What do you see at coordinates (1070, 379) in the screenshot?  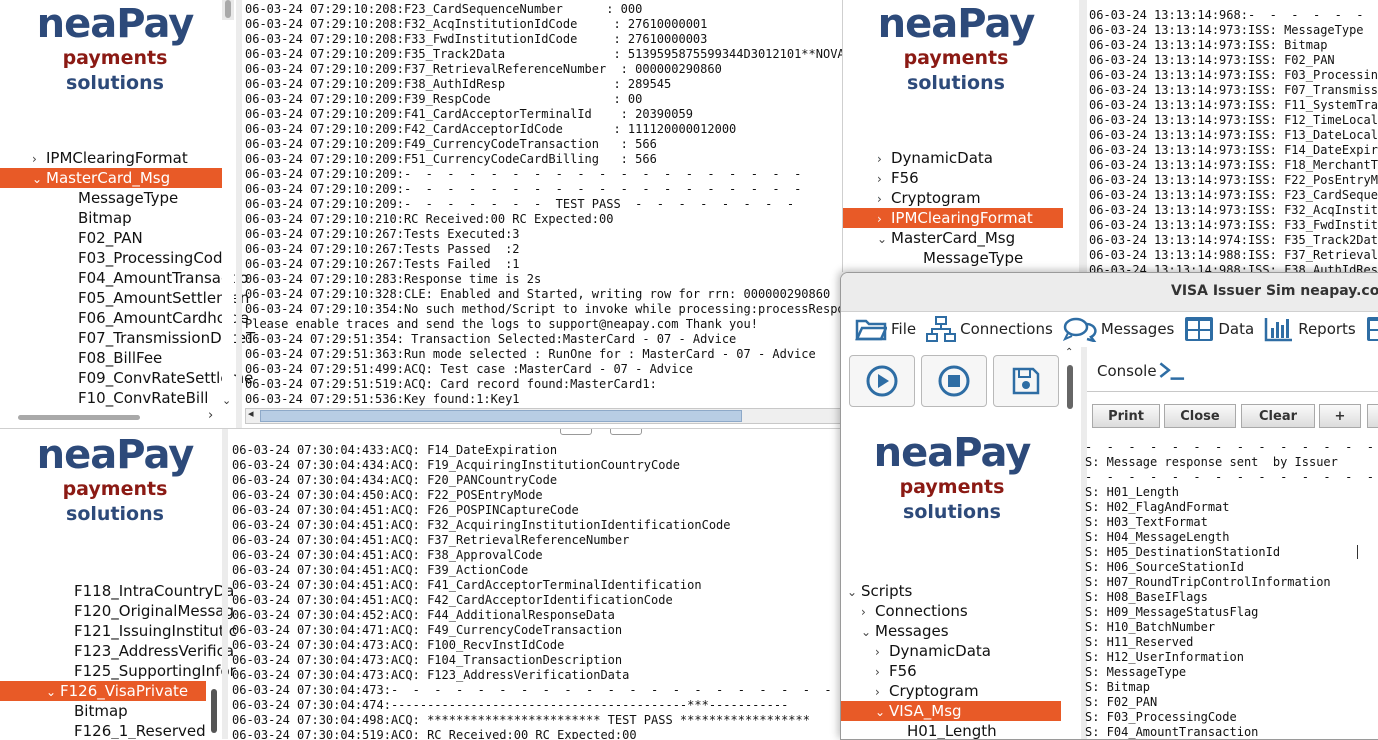 I see `w4-left-vscroll: ⌃` at bounding box center [1070, 379].